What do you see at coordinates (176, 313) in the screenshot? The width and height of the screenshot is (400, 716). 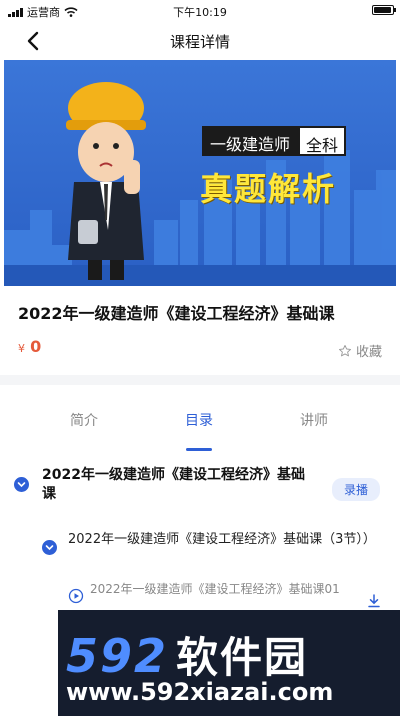 I see `course-title: 2022年一级建造师《建设工程经济》基础课` at bounding box center [176, 313].